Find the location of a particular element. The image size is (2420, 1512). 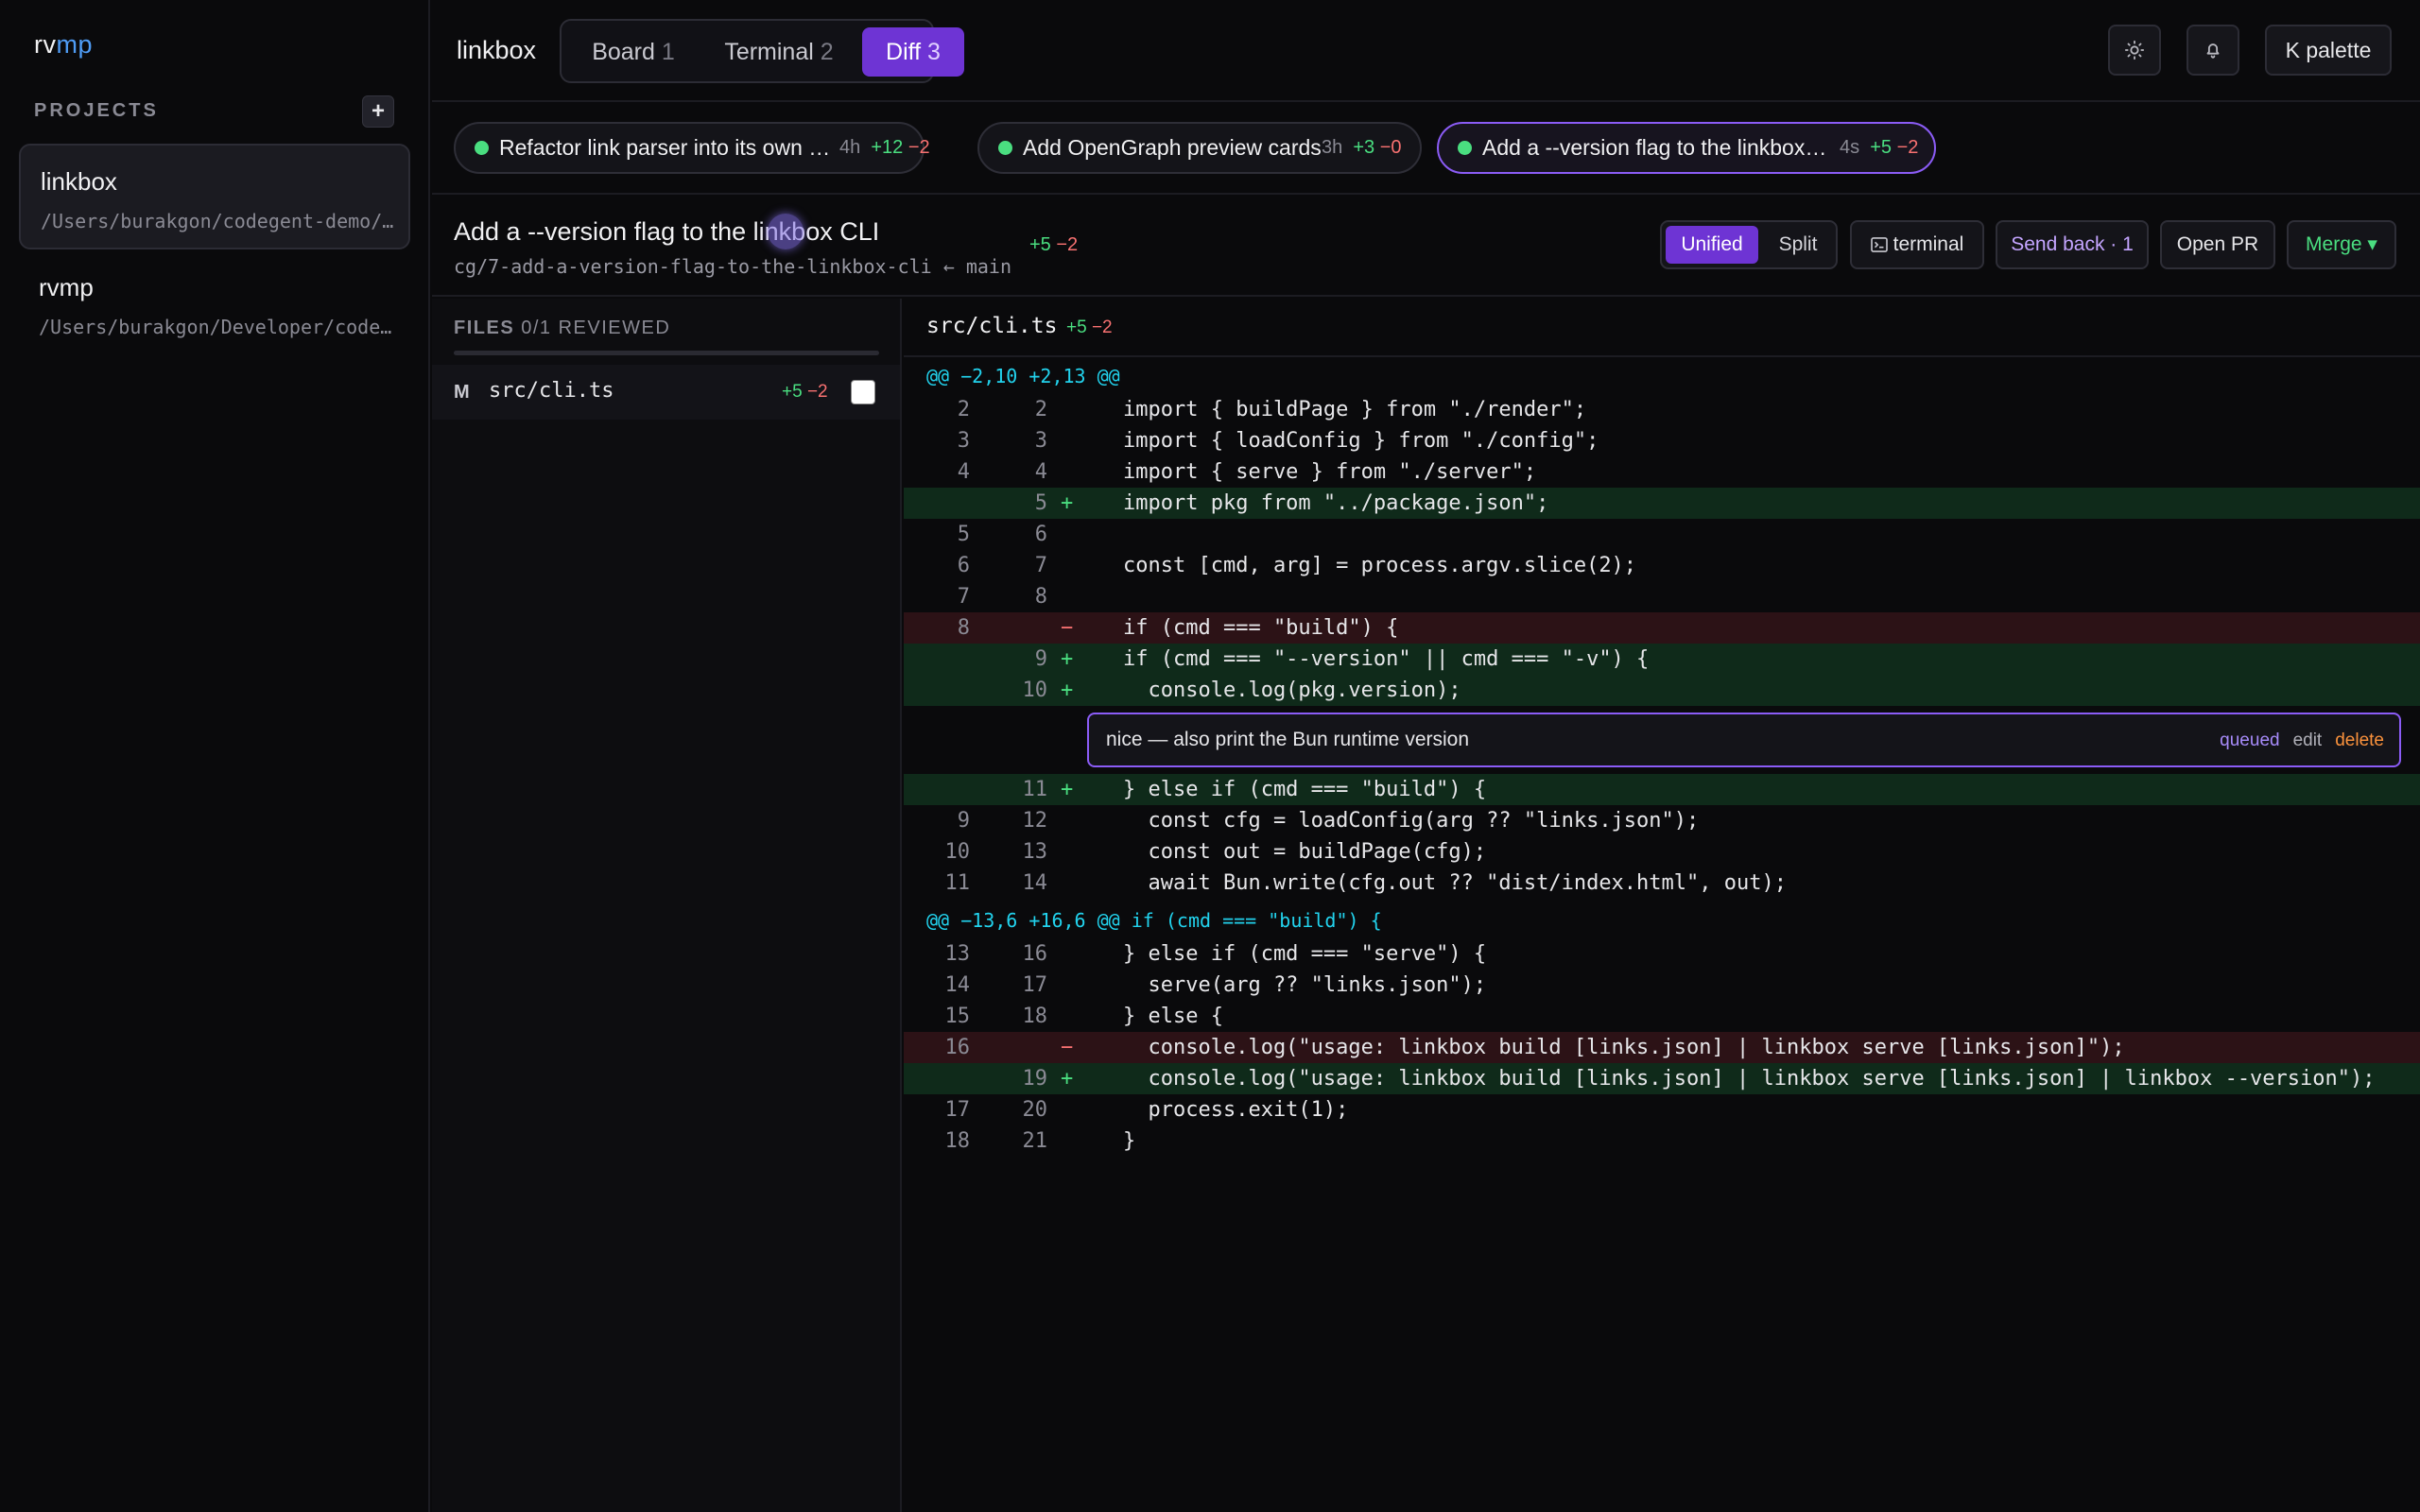

hunk-header: @@ −2,10 +2,13 @@ is located at coordinates (1023, 376).